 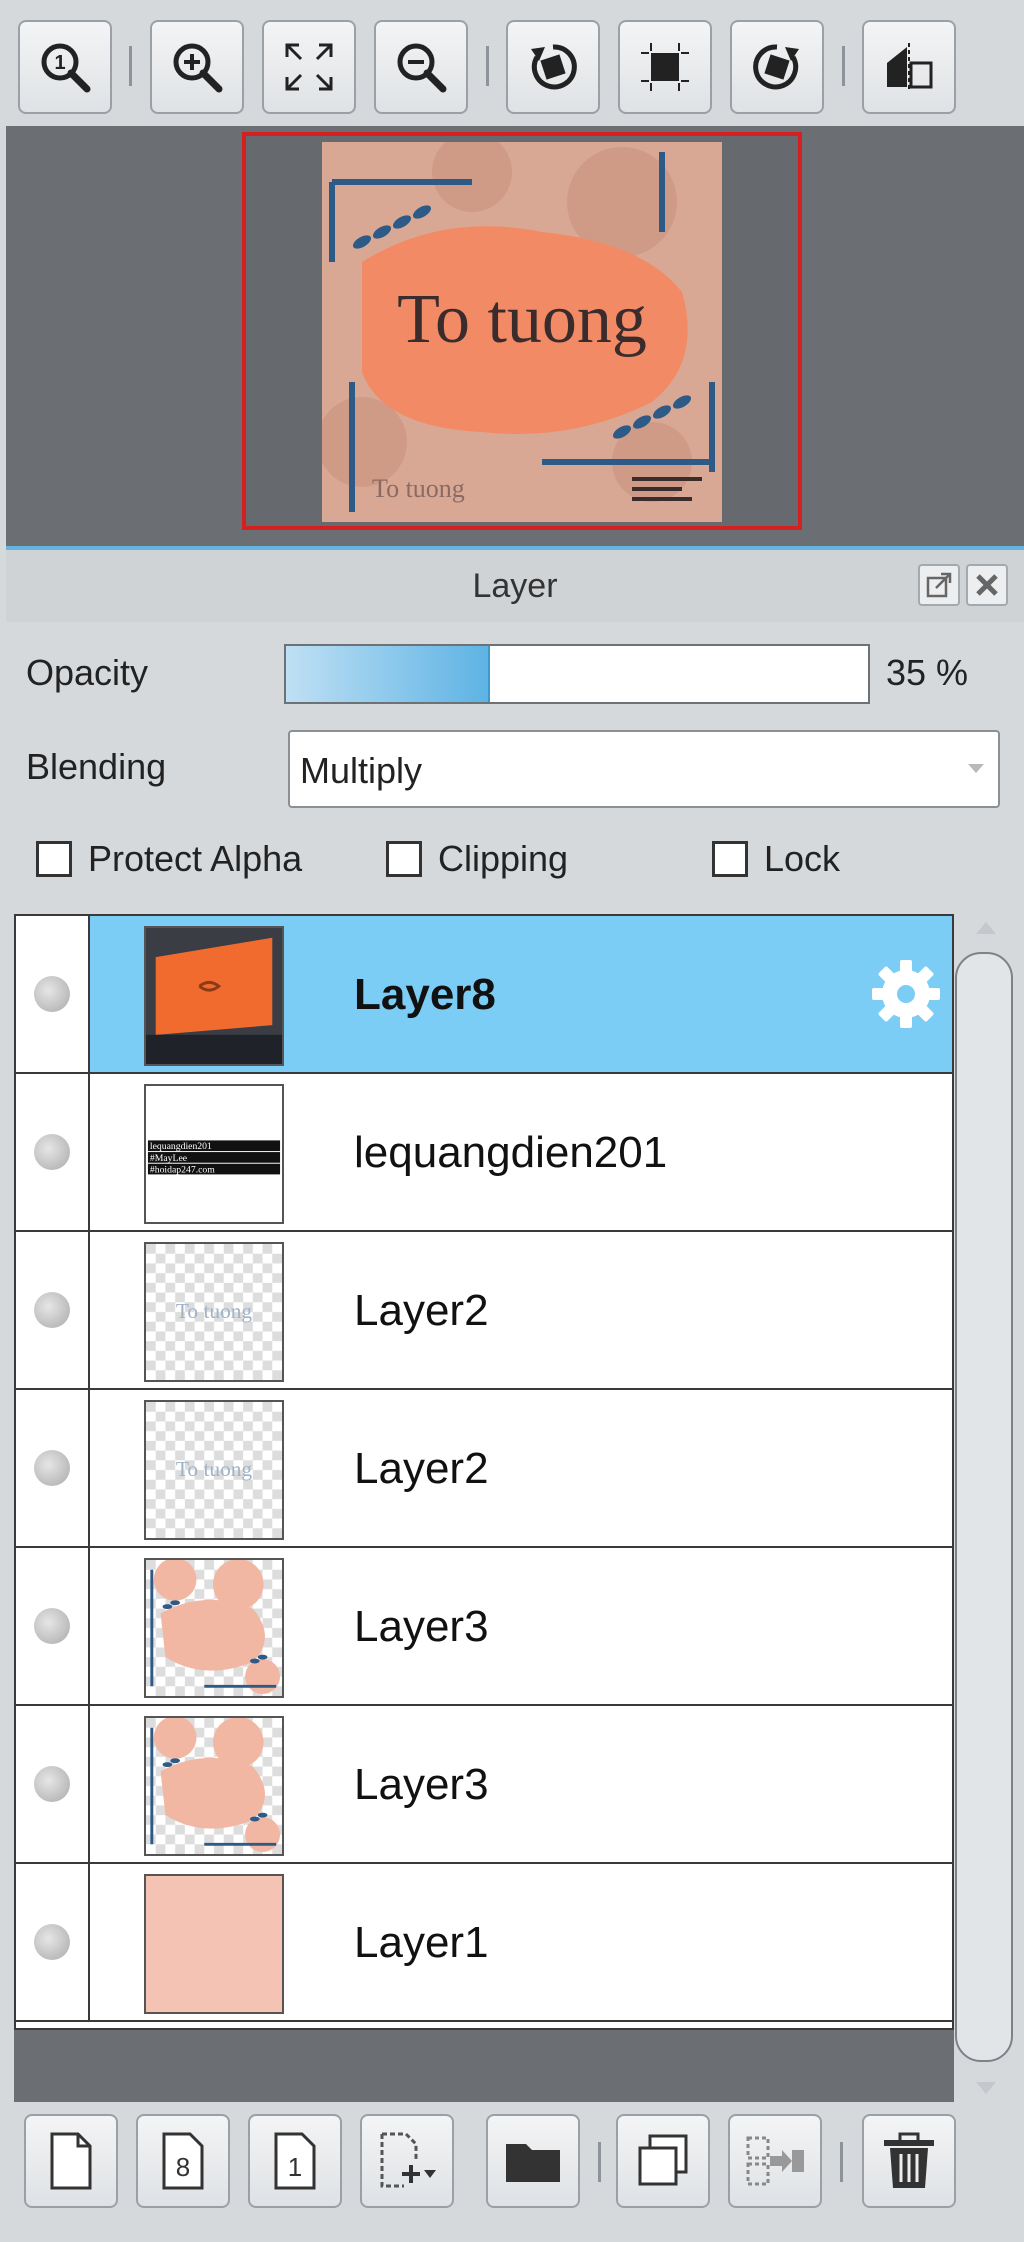 What do you see at coordinates (521, 1942) in the screenshot?
I see `layer-row-content: Layer1` at bounding box center [521, 1942].